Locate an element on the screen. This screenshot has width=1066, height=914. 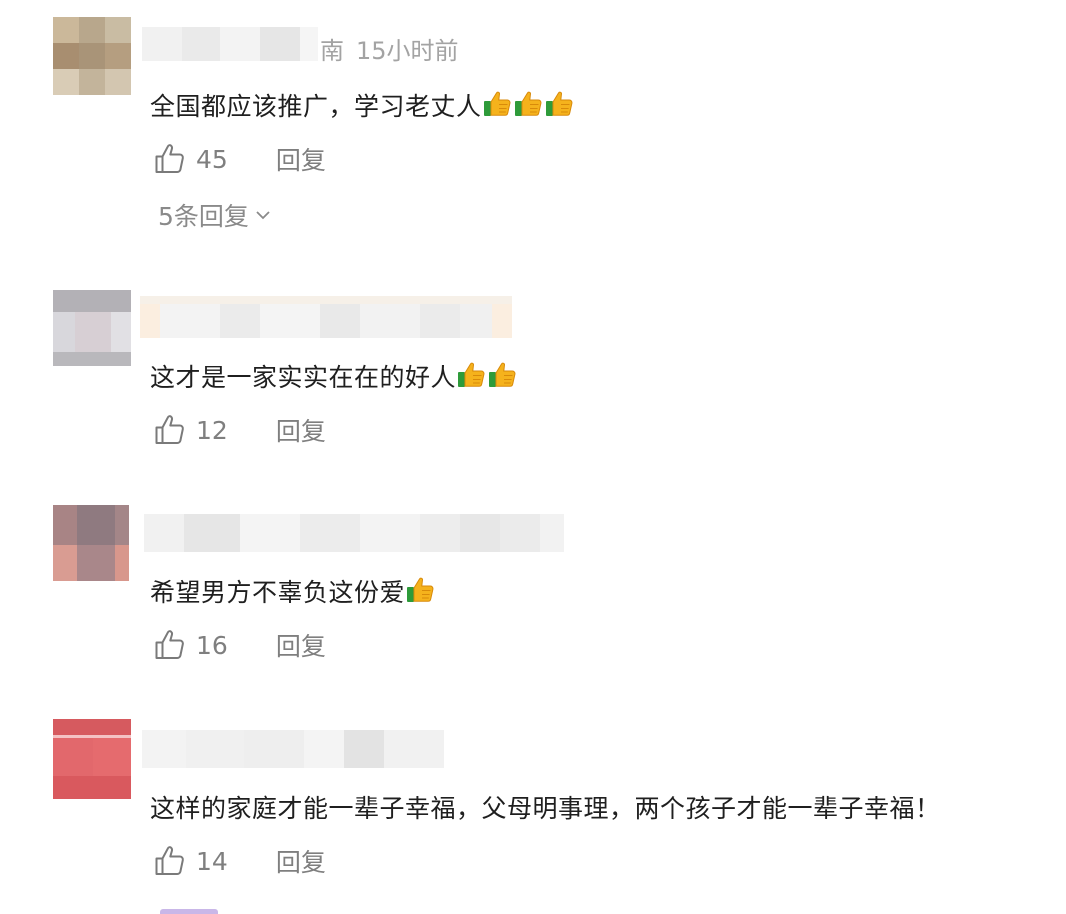
timestamp: 15小时前 is located at coordinates (407, 51).